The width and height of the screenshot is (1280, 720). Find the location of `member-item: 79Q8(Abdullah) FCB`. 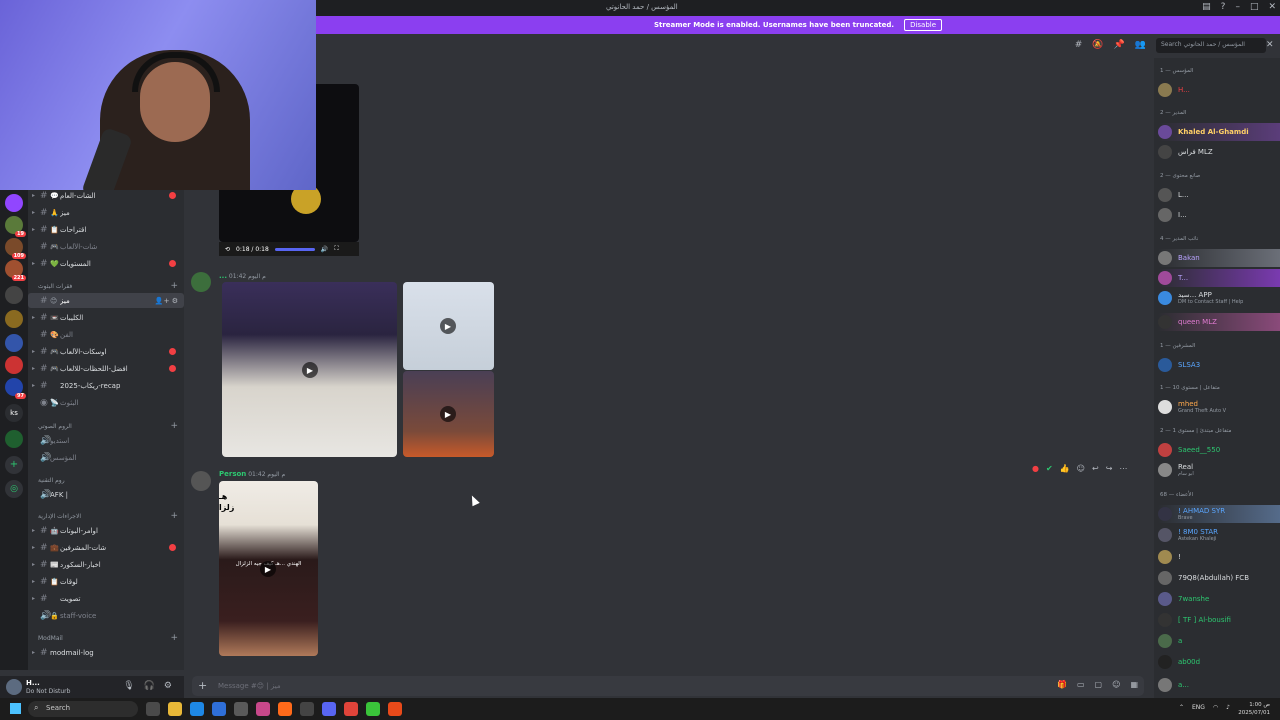

member-item: 79Q8(Abdullah) FCB is located at coordinates (1219, 578).